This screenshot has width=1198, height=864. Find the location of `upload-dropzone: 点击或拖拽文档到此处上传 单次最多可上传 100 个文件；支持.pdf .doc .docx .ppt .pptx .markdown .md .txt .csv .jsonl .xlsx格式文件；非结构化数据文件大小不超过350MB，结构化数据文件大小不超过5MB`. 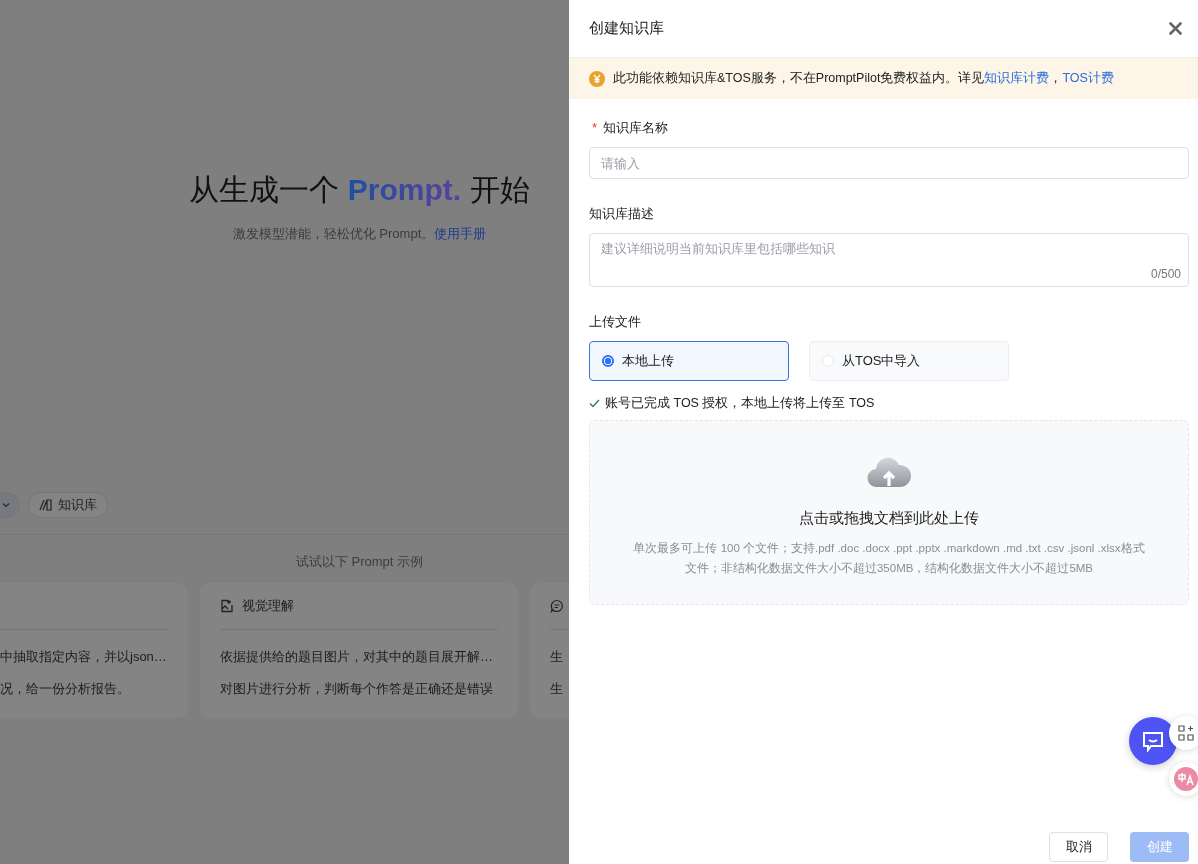

upload-dropzone: 点击或拖拽文档到此处上传 单次最多可上传 100 个文件；支持.pdf .doc .docx .ppt .pptx .markdown .md .txt .csv .jsonl .xlsx格式文件；非结构化数据文件大小不超过350MB，结构化数据文件大小不超过5MB is located at coordinates (889, 512).